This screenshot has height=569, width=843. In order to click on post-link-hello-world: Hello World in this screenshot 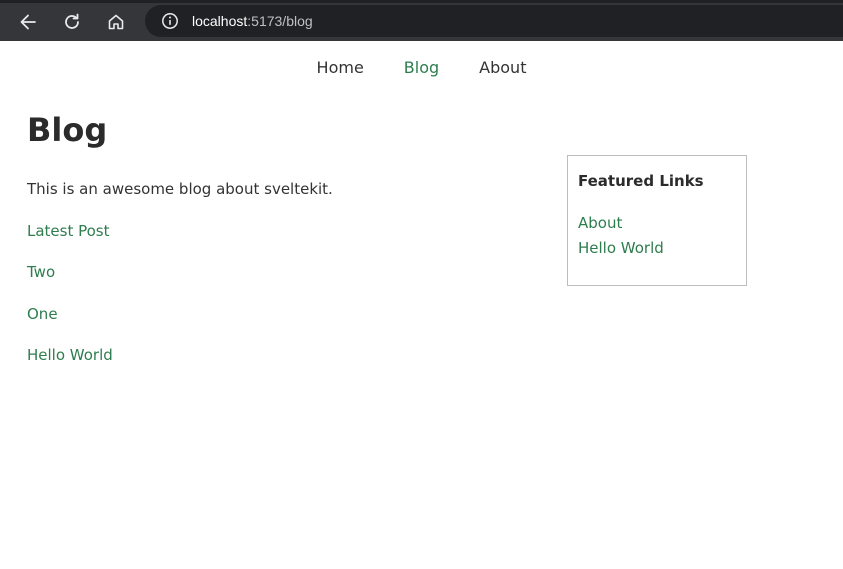, I will do `click(277, 355)`.